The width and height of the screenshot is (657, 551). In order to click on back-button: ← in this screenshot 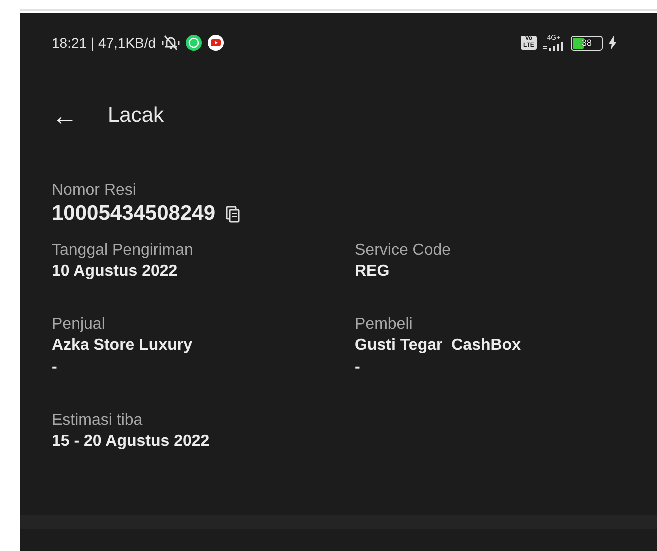, I will do `click(65, 116)`.